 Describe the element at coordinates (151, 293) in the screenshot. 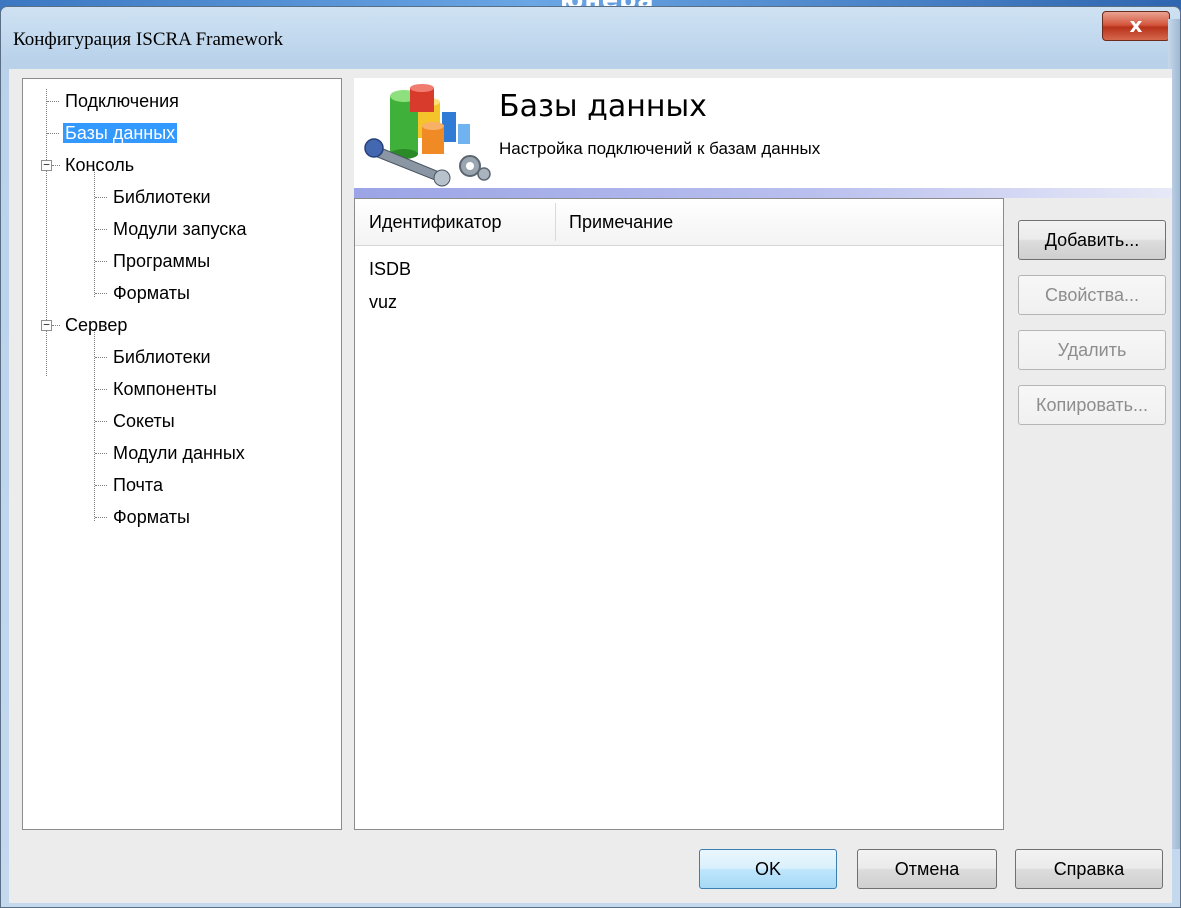

I see `tree-item-console-formats: Форматы` at that location.